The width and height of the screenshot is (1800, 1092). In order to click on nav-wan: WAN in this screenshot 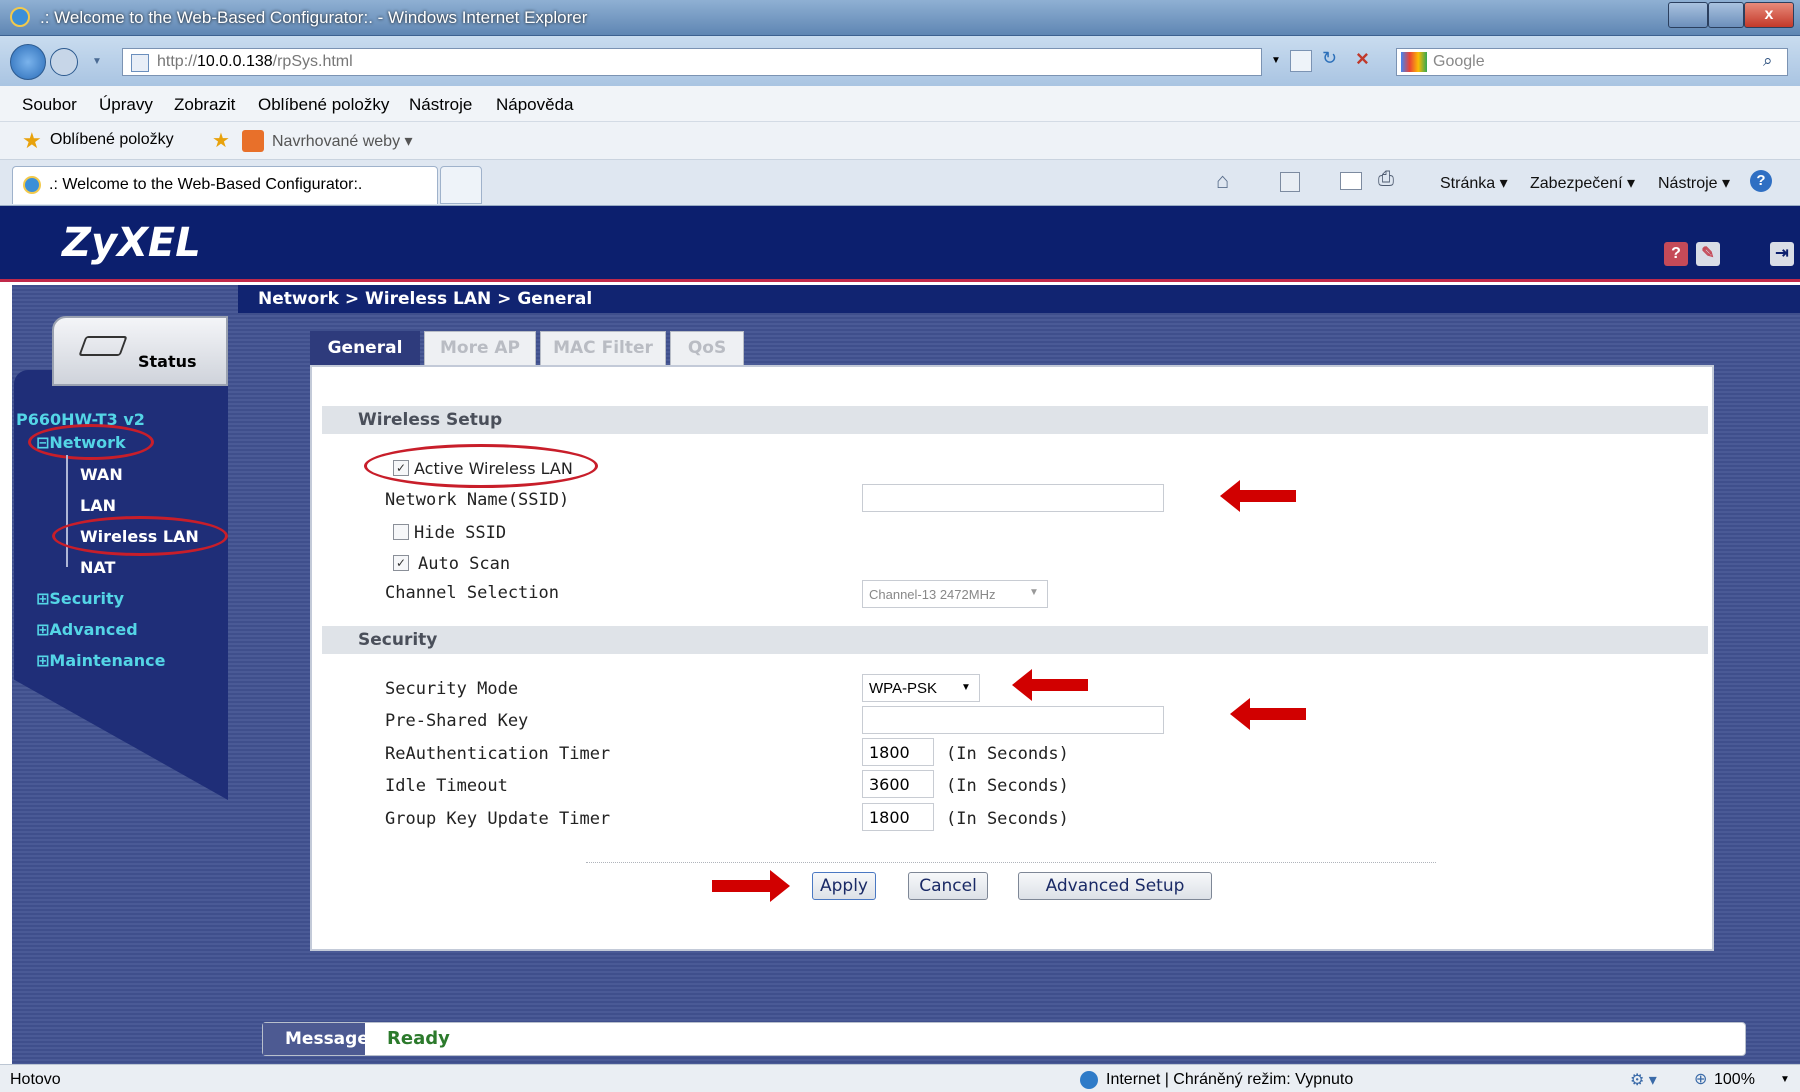, I will do `click(101, 474)`.